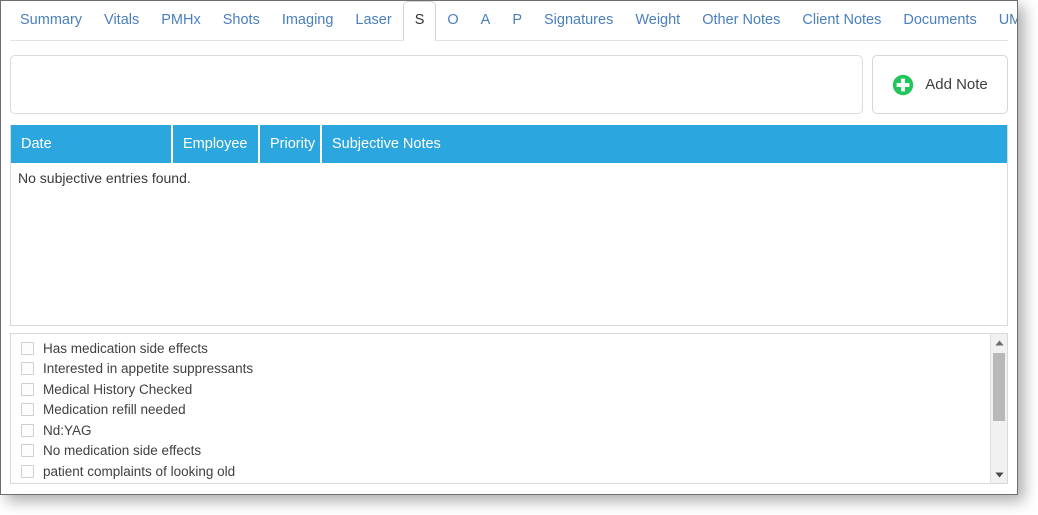 The width and height of the screenshot is (1038, 515). Describe the element at coordinates (241, 19) in the screenshot. I see `tab-shots: Shots` at that location.